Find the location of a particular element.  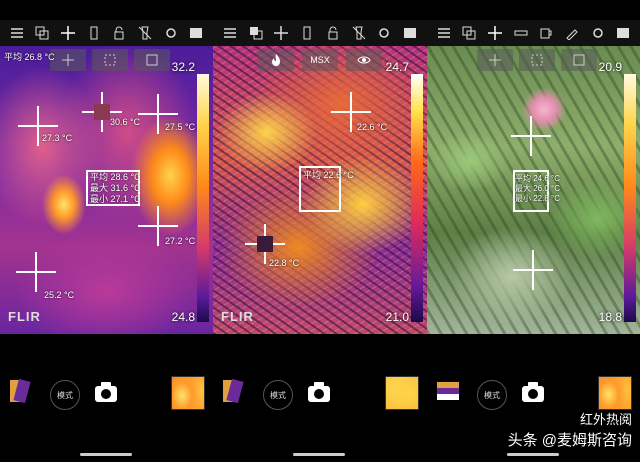

spot-temp: 22.6 °C is located at coordinates (372, 127).